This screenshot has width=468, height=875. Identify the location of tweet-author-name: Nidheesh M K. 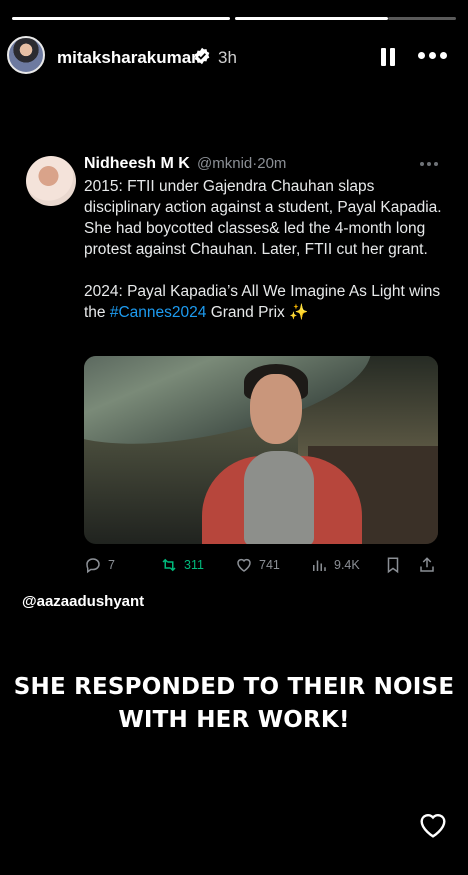
(137, 164).